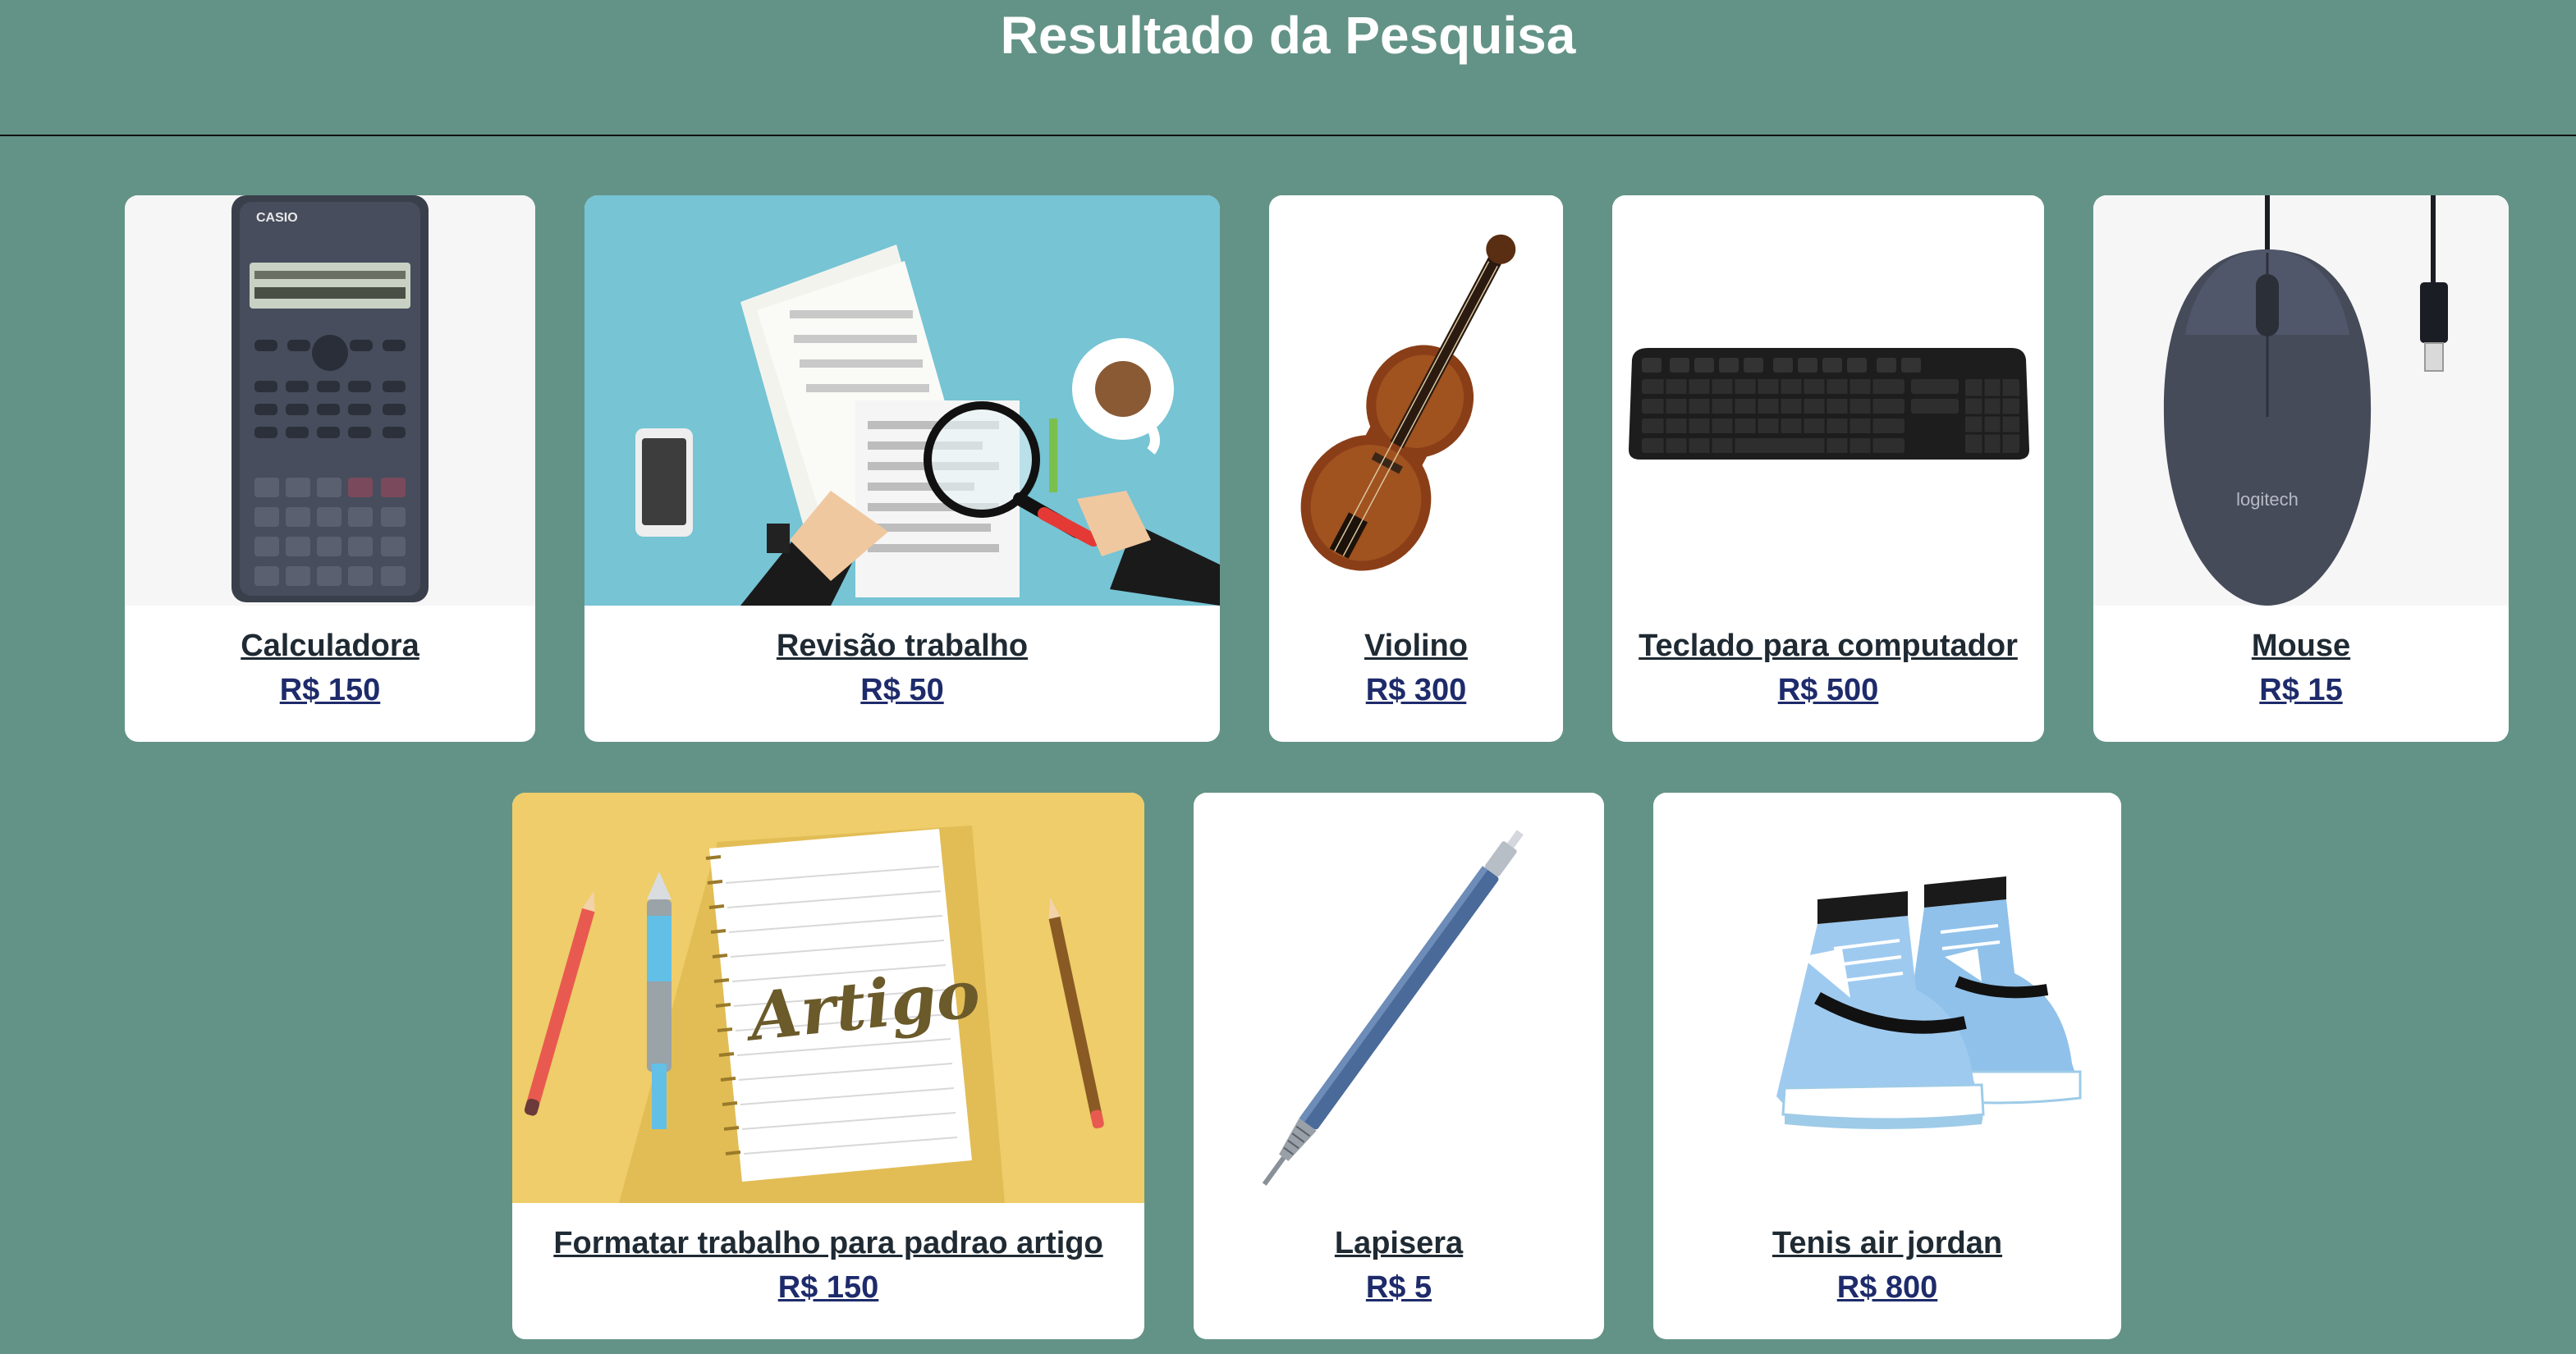 Image resolution: width=2576 pixels, height=1354 pixels. I want to click on product-name-link: Calculadora, so click(330, 646).